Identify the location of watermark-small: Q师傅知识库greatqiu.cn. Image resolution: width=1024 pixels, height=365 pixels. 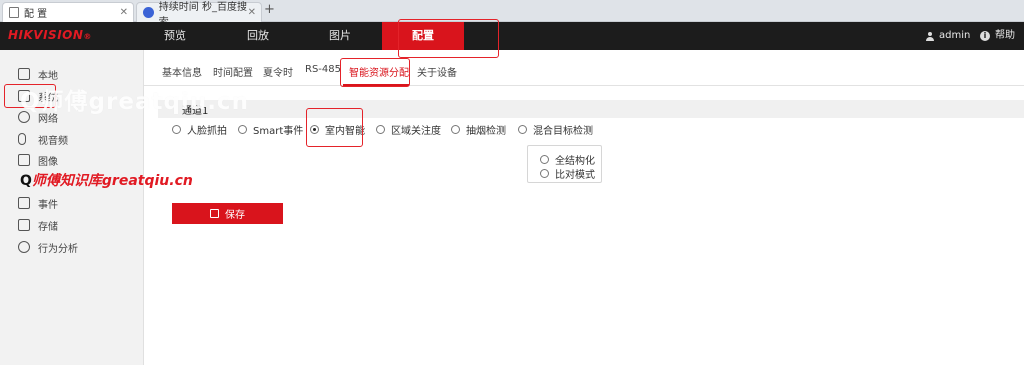
(106, 181).